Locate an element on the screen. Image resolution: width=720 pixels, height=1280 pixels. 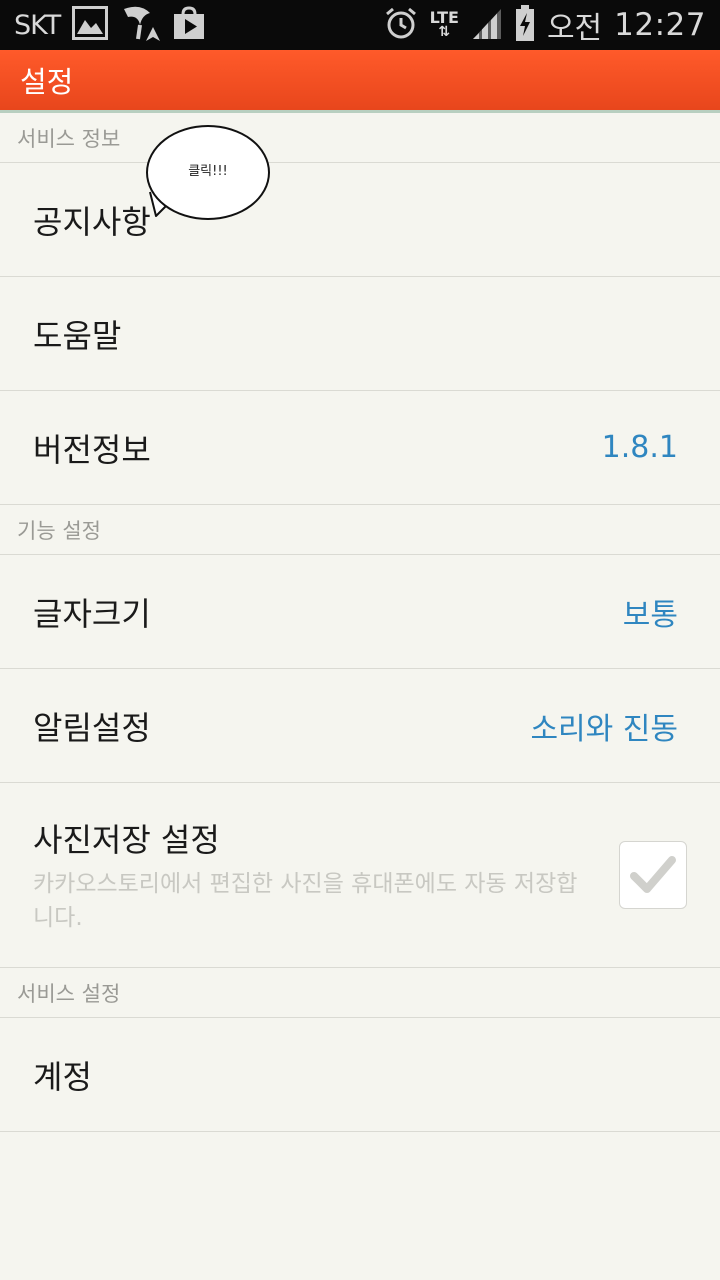
notice-label: 공지사항 is located at coordinates (92, 221).